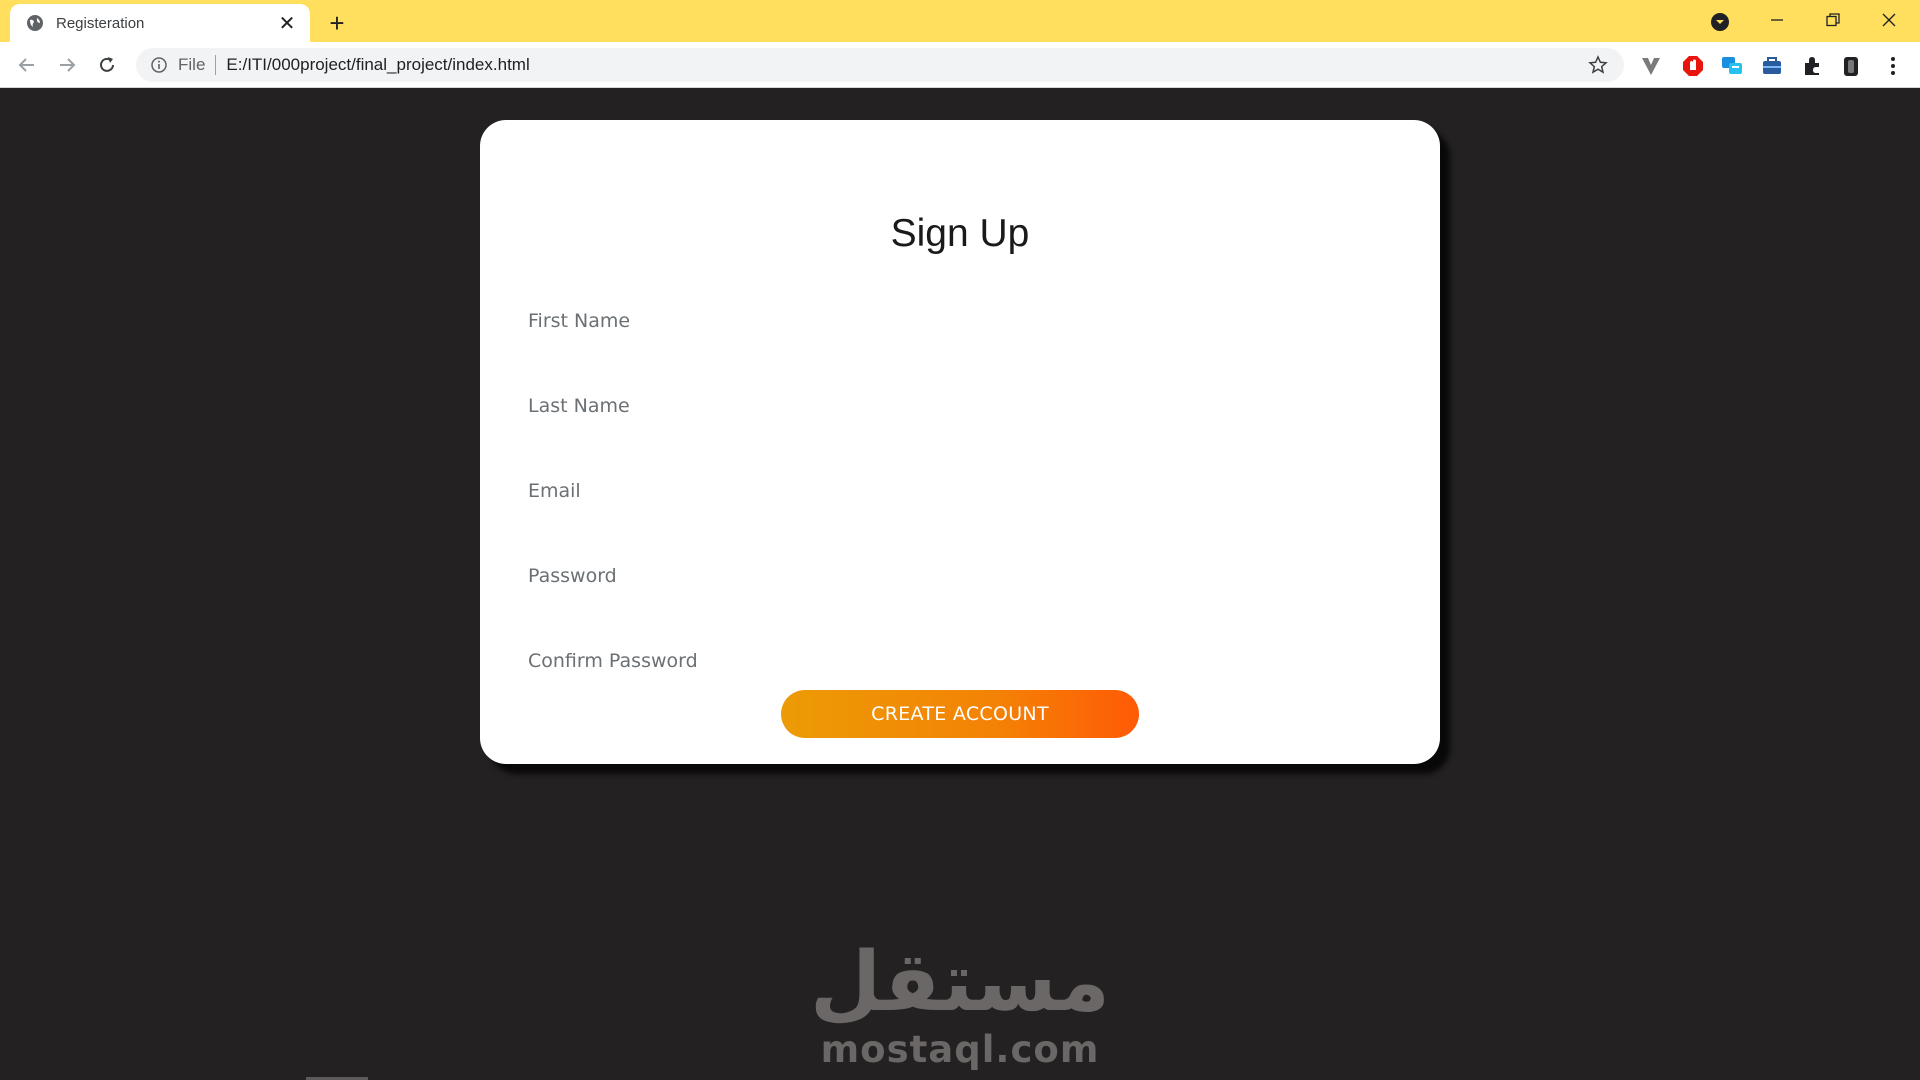 The height and width of the screenshot is (1080, 1920). Describe the element at coordinates (960, 1049) in the screenshot. I see `watermark-latin-text: mostaql.com` at that location.